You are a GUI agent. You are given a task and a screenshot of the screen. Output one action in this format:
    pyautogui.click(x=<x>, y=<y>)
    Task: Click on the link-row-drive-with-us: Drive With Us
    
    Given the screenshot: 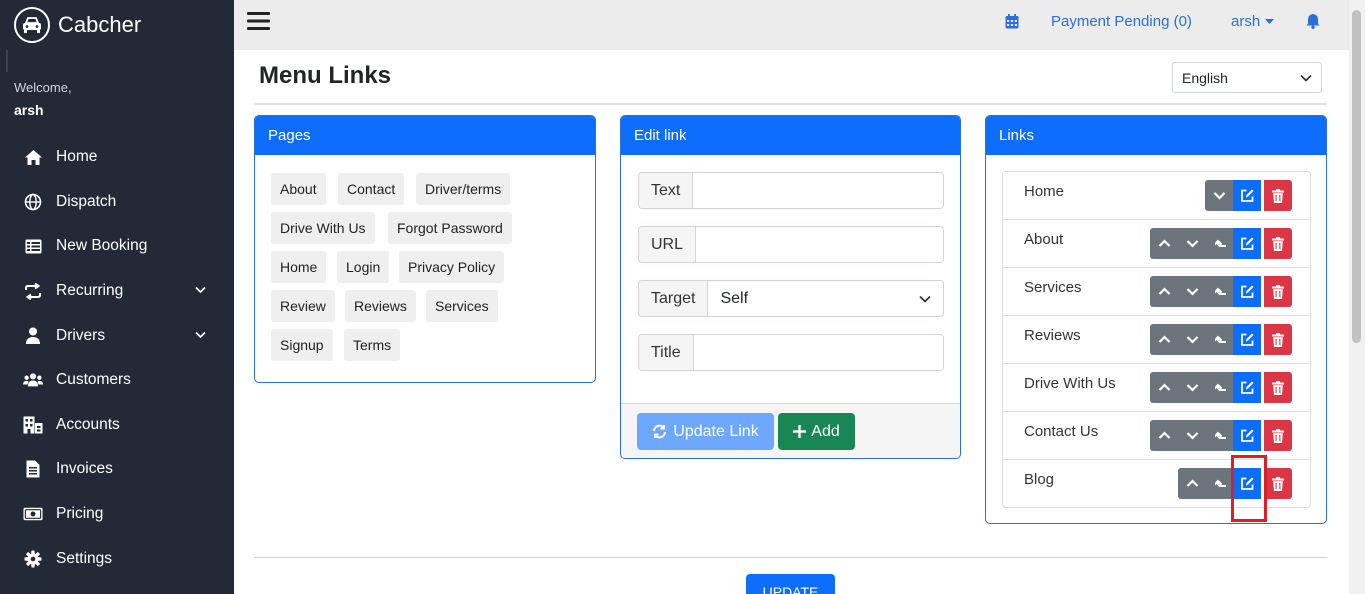 What is the action you would take?
    pyautogui.click(x=1156, y=388)
    